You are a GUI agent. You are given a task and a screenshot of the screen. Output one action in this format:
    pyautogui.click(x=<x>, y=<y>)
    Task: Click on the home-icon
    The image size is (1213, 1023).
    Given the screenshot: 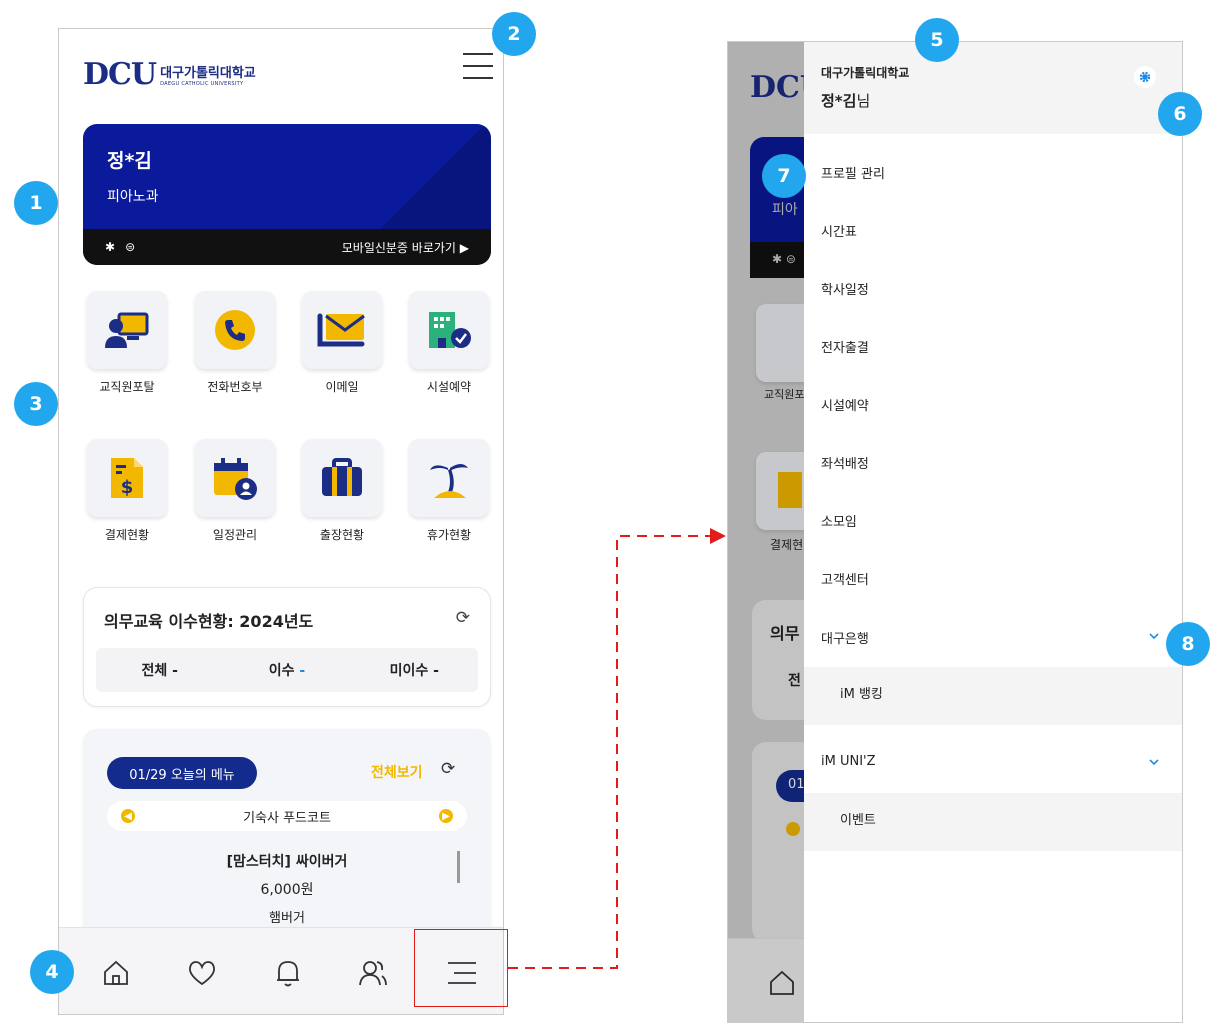 What is the action you would take?
    pyautogui.click(x=116, y=973)
    